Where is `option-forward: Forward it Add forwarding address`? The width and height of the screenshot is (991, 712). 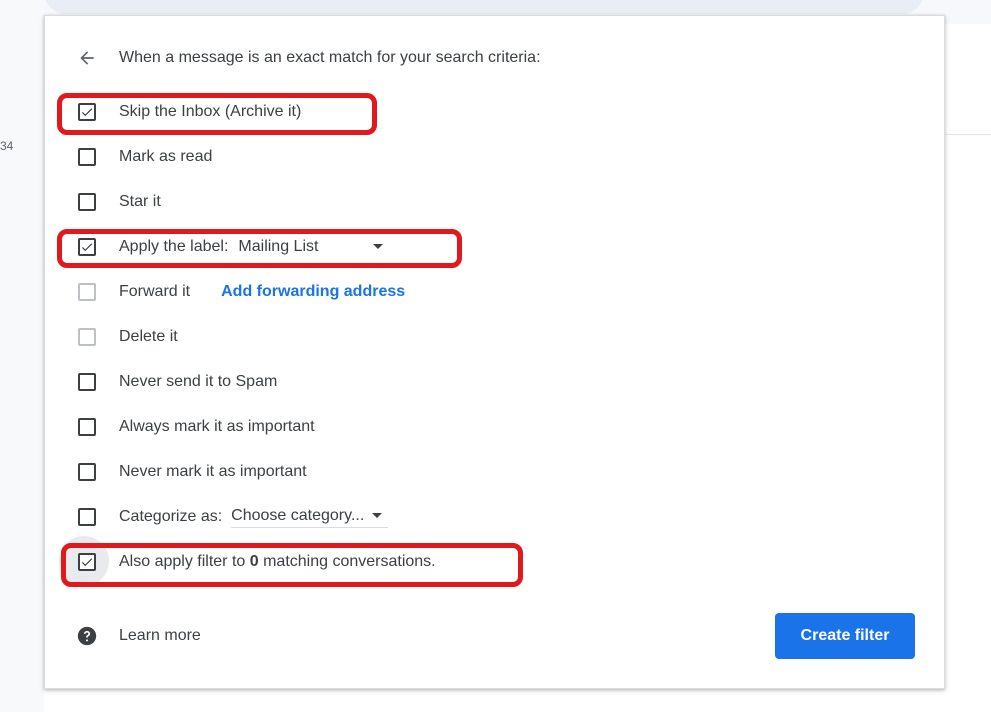
option-forward: Forward it Add forwarding address is located at coordinates (240, 292).